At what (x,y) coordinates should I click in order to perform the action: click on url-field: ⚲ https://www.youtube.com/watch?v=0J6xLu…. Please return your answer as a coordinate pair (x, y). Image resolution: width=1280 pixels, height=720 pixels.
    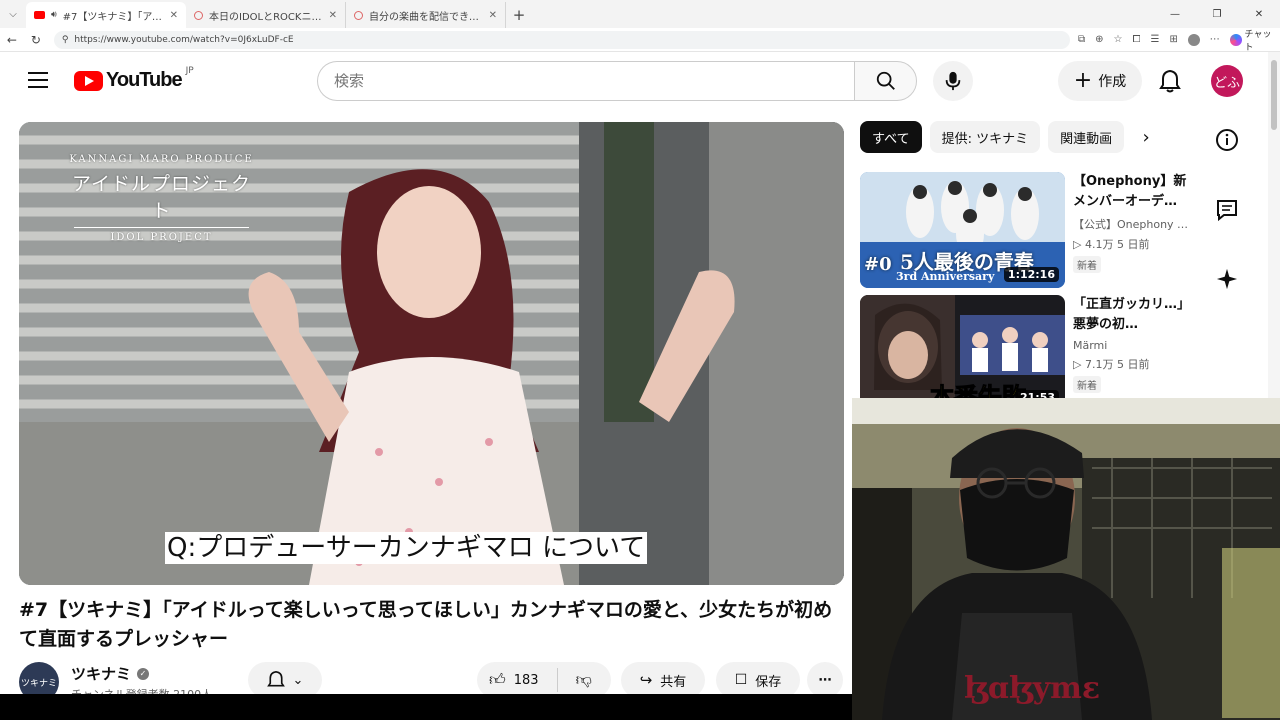
    Looking at the image, I should click on (561, 39).